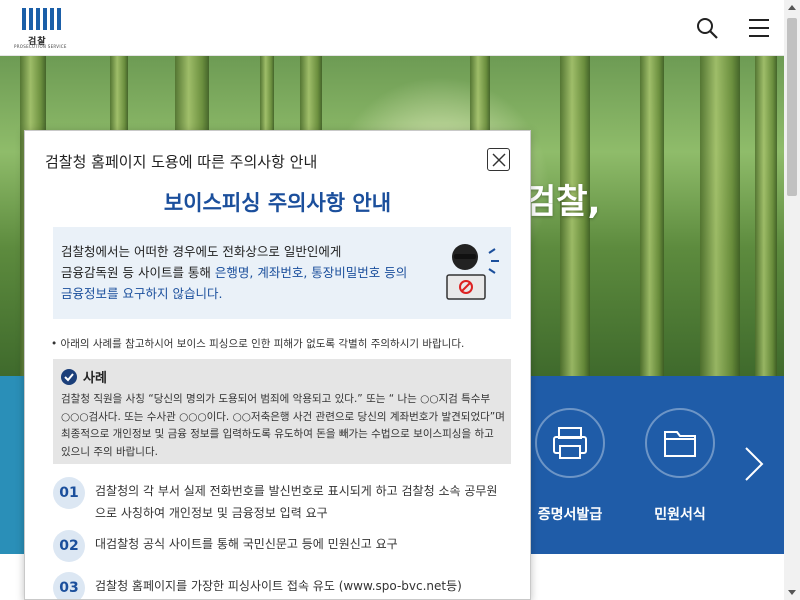  What do you see at coordinates (69, 493) in the screenshot?
I see `step-number: 01` at bounding box center [69, 493].